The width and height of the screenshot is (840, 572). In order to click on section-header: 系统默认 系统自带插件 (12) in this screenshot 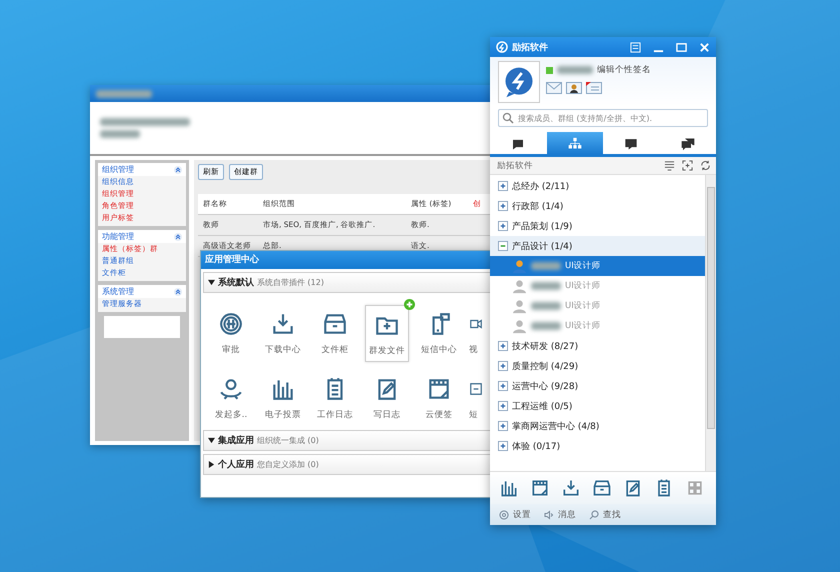, I will do `click(347, 282)`.